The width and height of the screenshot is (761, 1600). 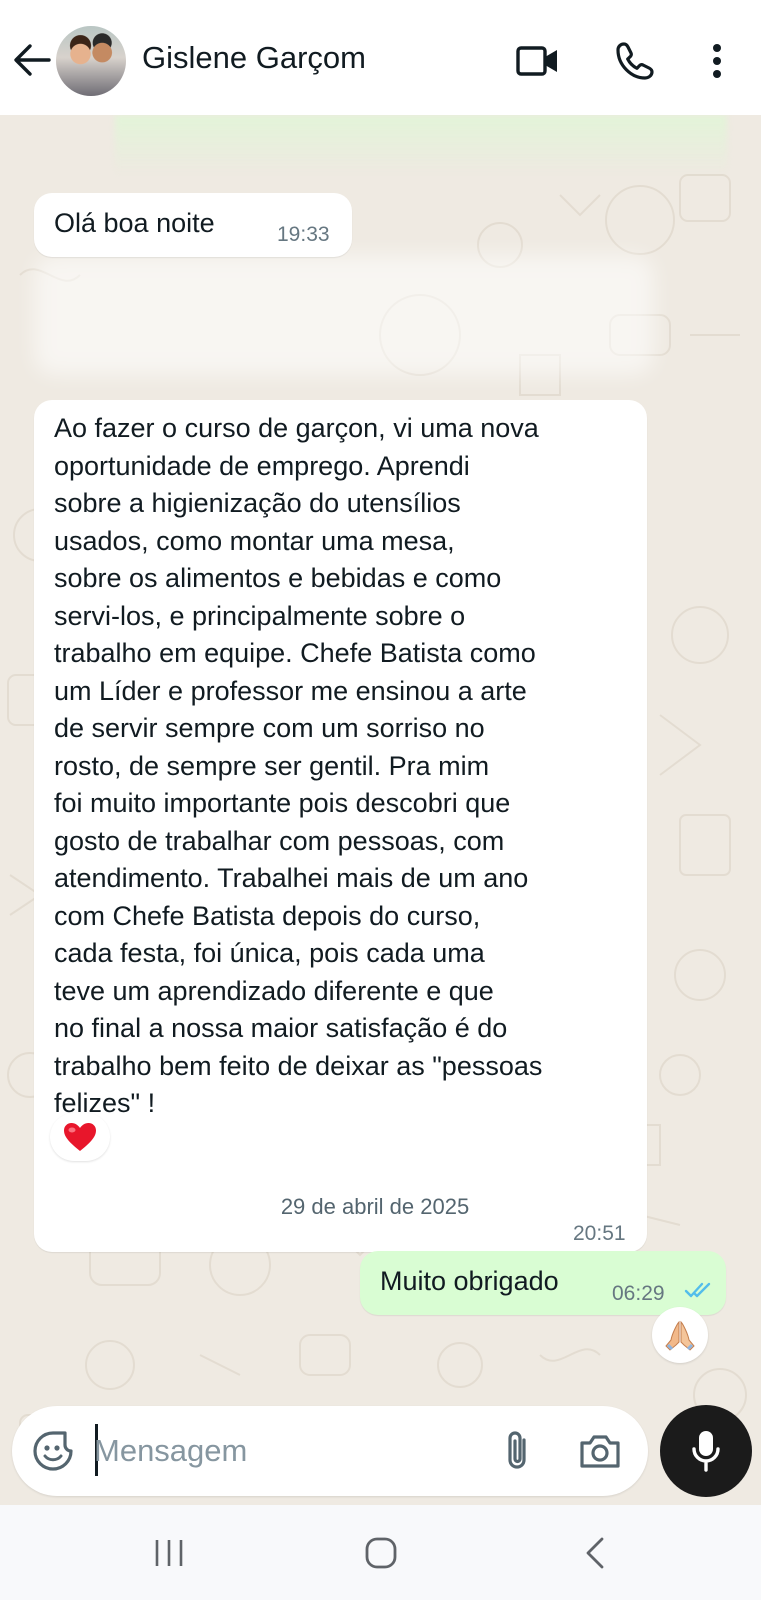 I want to click on back-icon, so click(x=595, y=1553).